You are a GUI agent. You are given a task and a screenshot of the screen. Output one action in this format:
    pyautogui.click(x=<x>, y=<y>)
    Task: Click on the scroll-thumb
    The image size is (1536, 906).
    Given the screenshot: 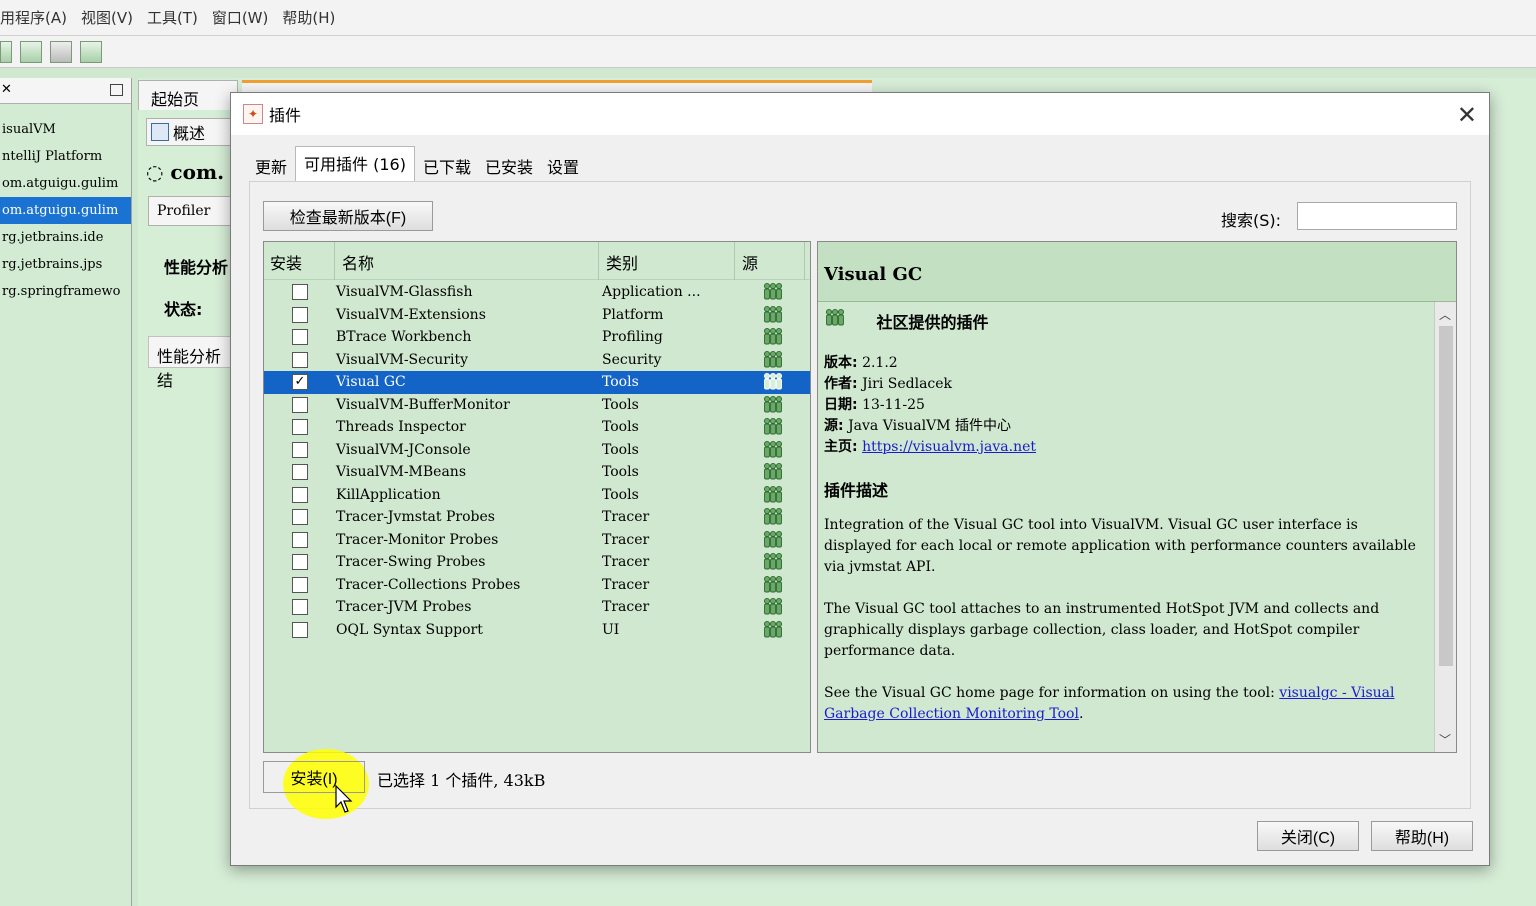 What is the action you would take?
    pyautogui.click(x=1446, y=496)
    